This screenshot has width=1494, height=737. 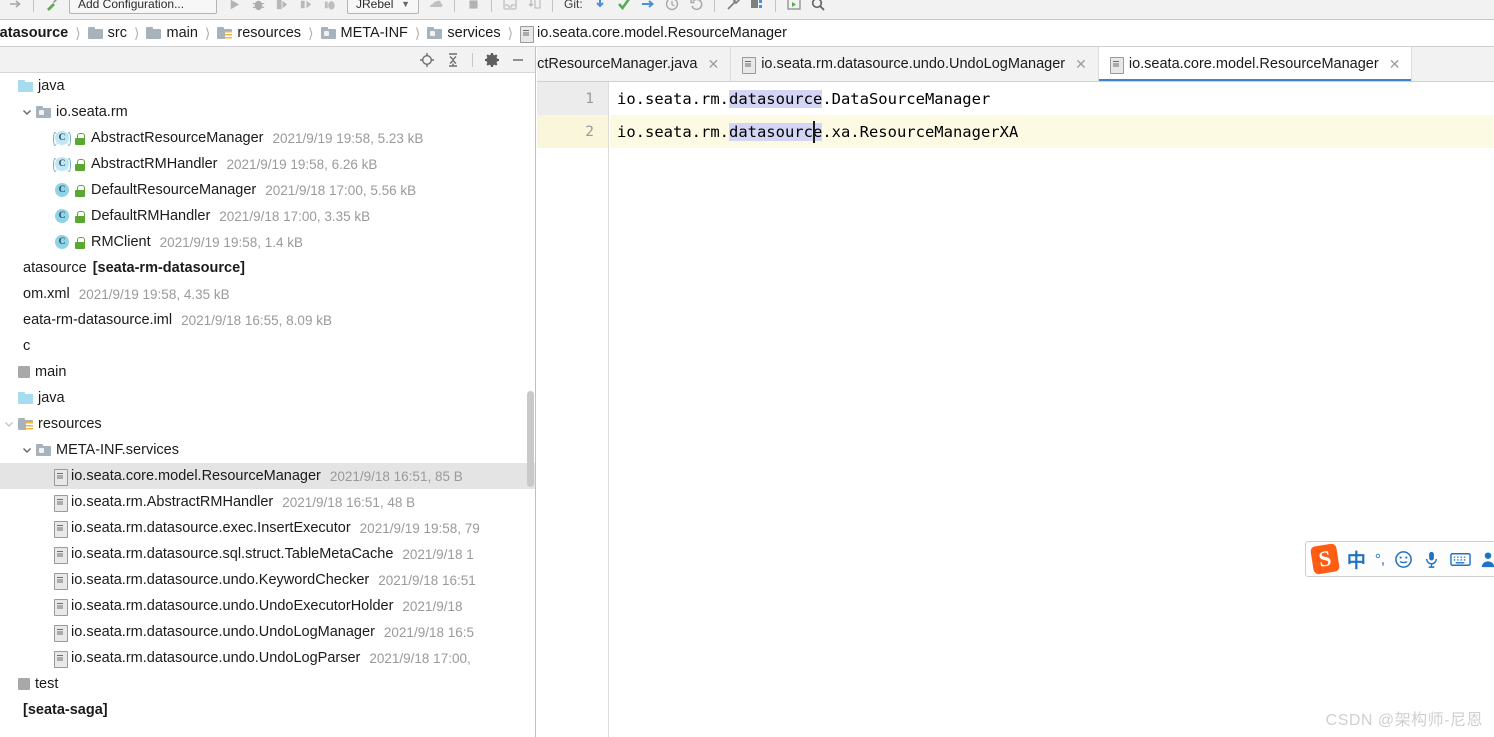 I want to click on tree-item-meta: 2021/9/19 19:58, 6.26 kB, so click(x=302, y=164).